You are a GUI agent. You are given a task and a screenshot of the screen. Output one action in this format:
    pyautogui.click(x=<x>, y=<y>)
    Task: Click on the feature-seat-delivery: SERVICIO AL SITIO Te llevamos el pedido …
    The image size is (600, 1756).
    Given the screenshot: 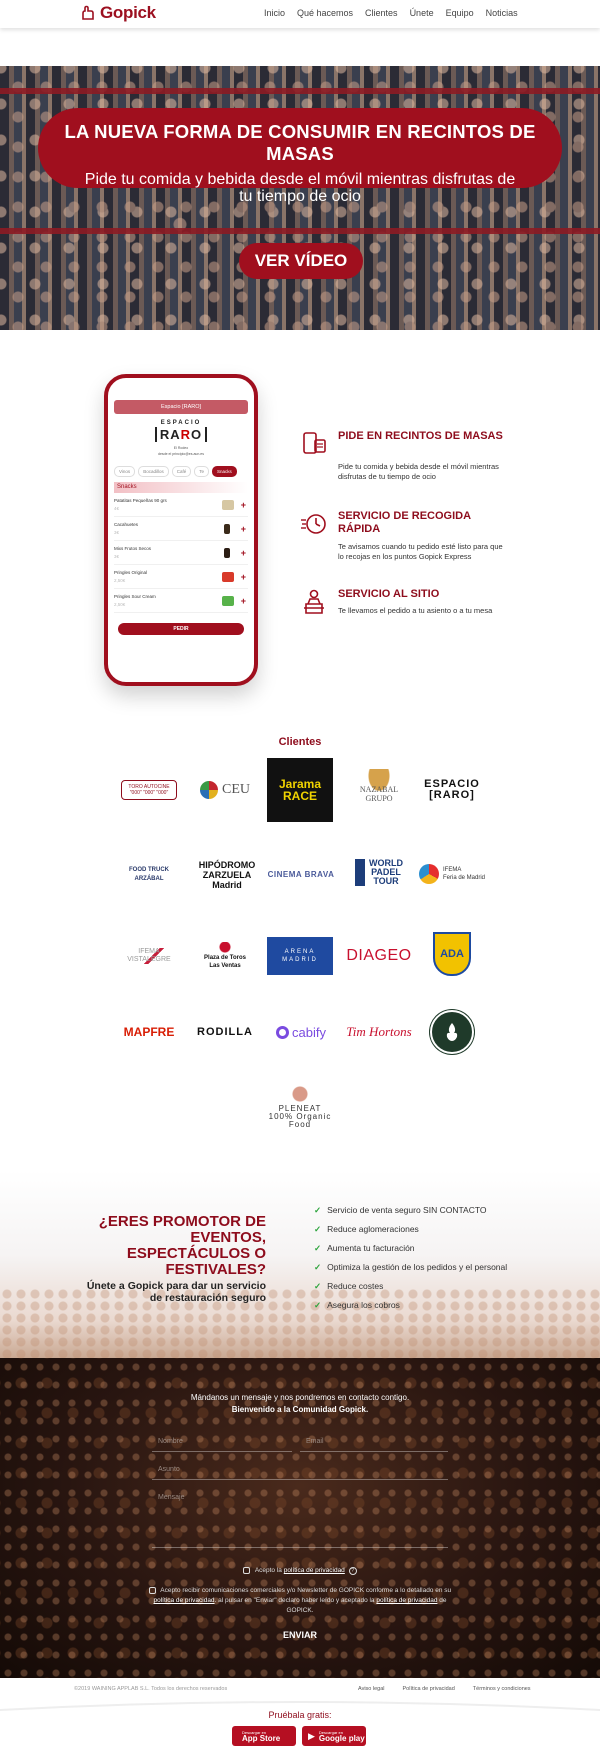 What is the action you would take?
    pyautogui.click(x=405, y=613)
    